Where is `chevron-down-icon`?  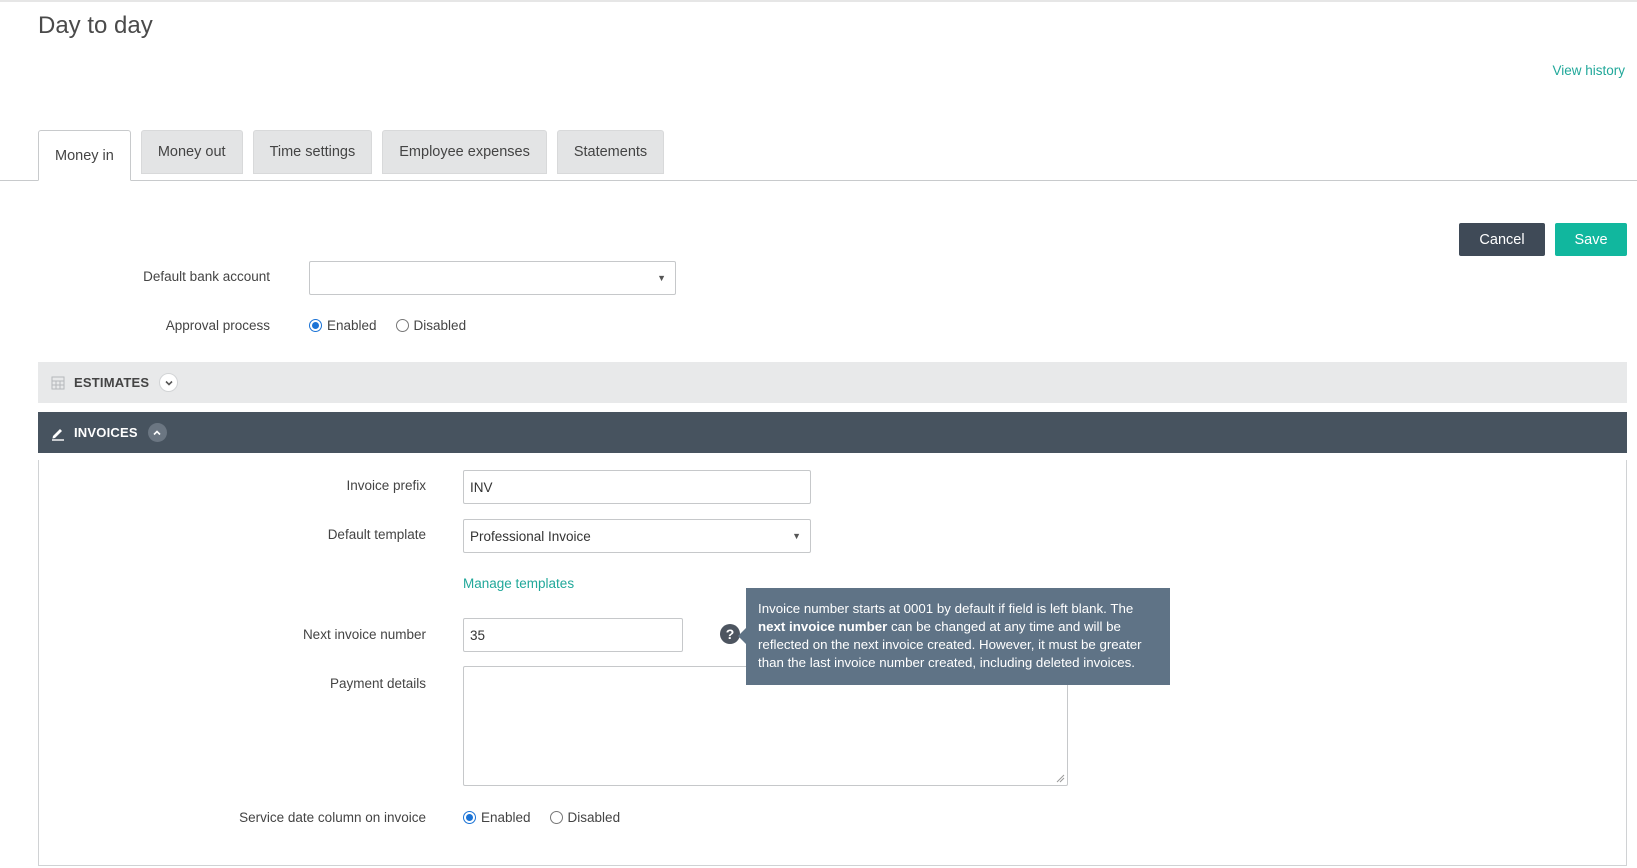 chevron-down-icon is located at coordinates (169, 382).